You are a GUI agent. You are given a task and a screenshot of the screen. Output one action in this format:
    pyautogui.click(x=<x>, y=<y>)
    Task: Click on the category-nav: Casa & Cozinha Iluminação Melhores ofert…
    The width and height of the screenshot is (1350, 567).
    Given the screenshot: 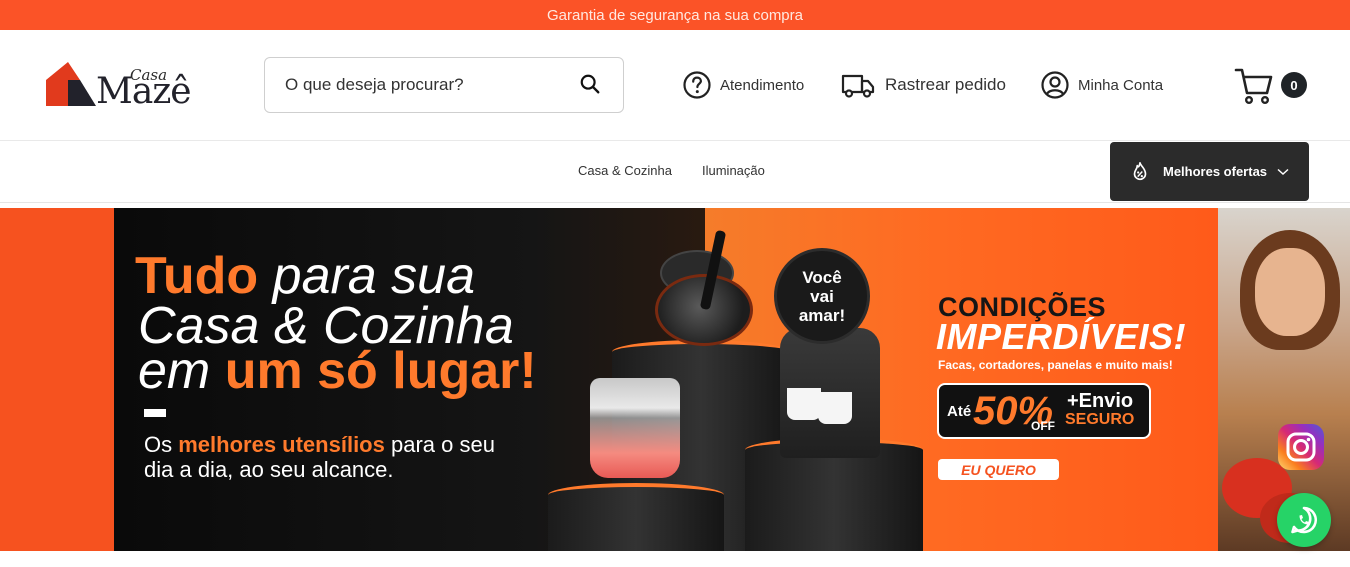 What is the action you would take?
    pyautogui.click(x=675, y=172)
    